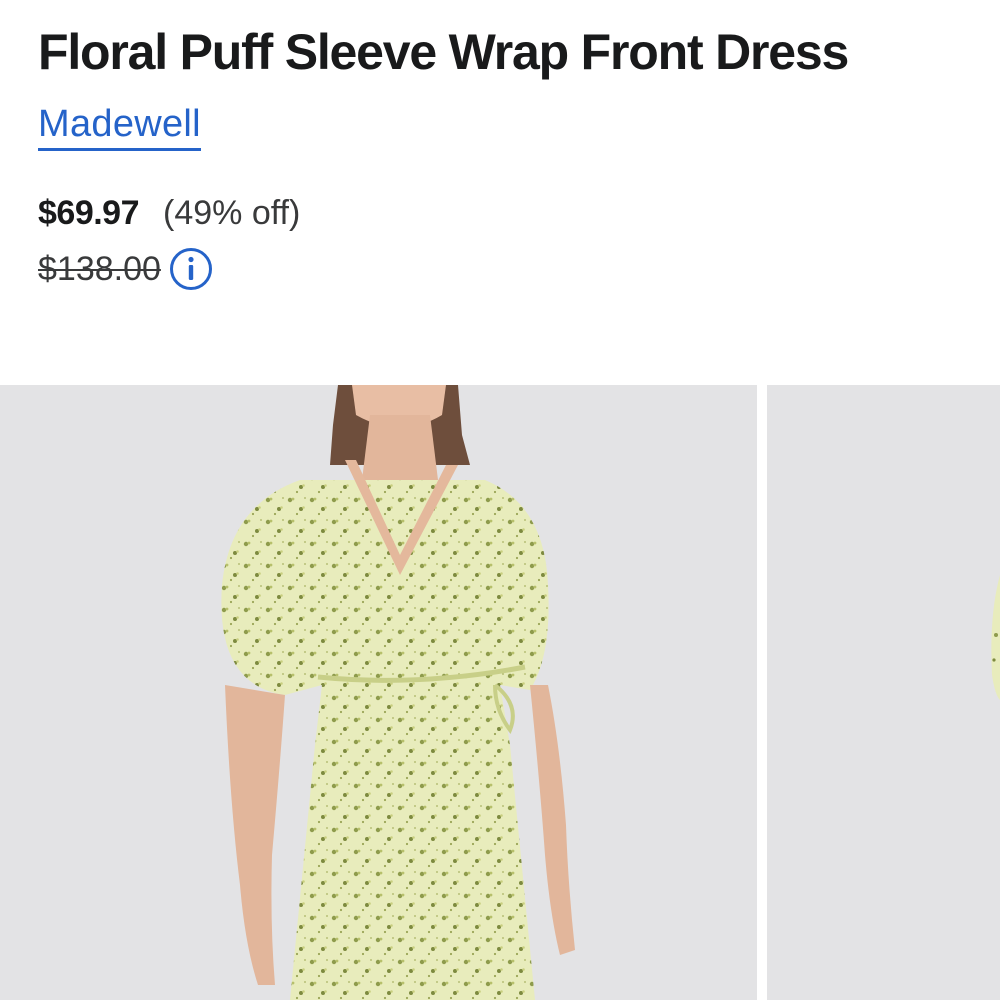  Describe the element at coordinates (191, 269) in the screenshot. I see `info-circle-icon` at that location.